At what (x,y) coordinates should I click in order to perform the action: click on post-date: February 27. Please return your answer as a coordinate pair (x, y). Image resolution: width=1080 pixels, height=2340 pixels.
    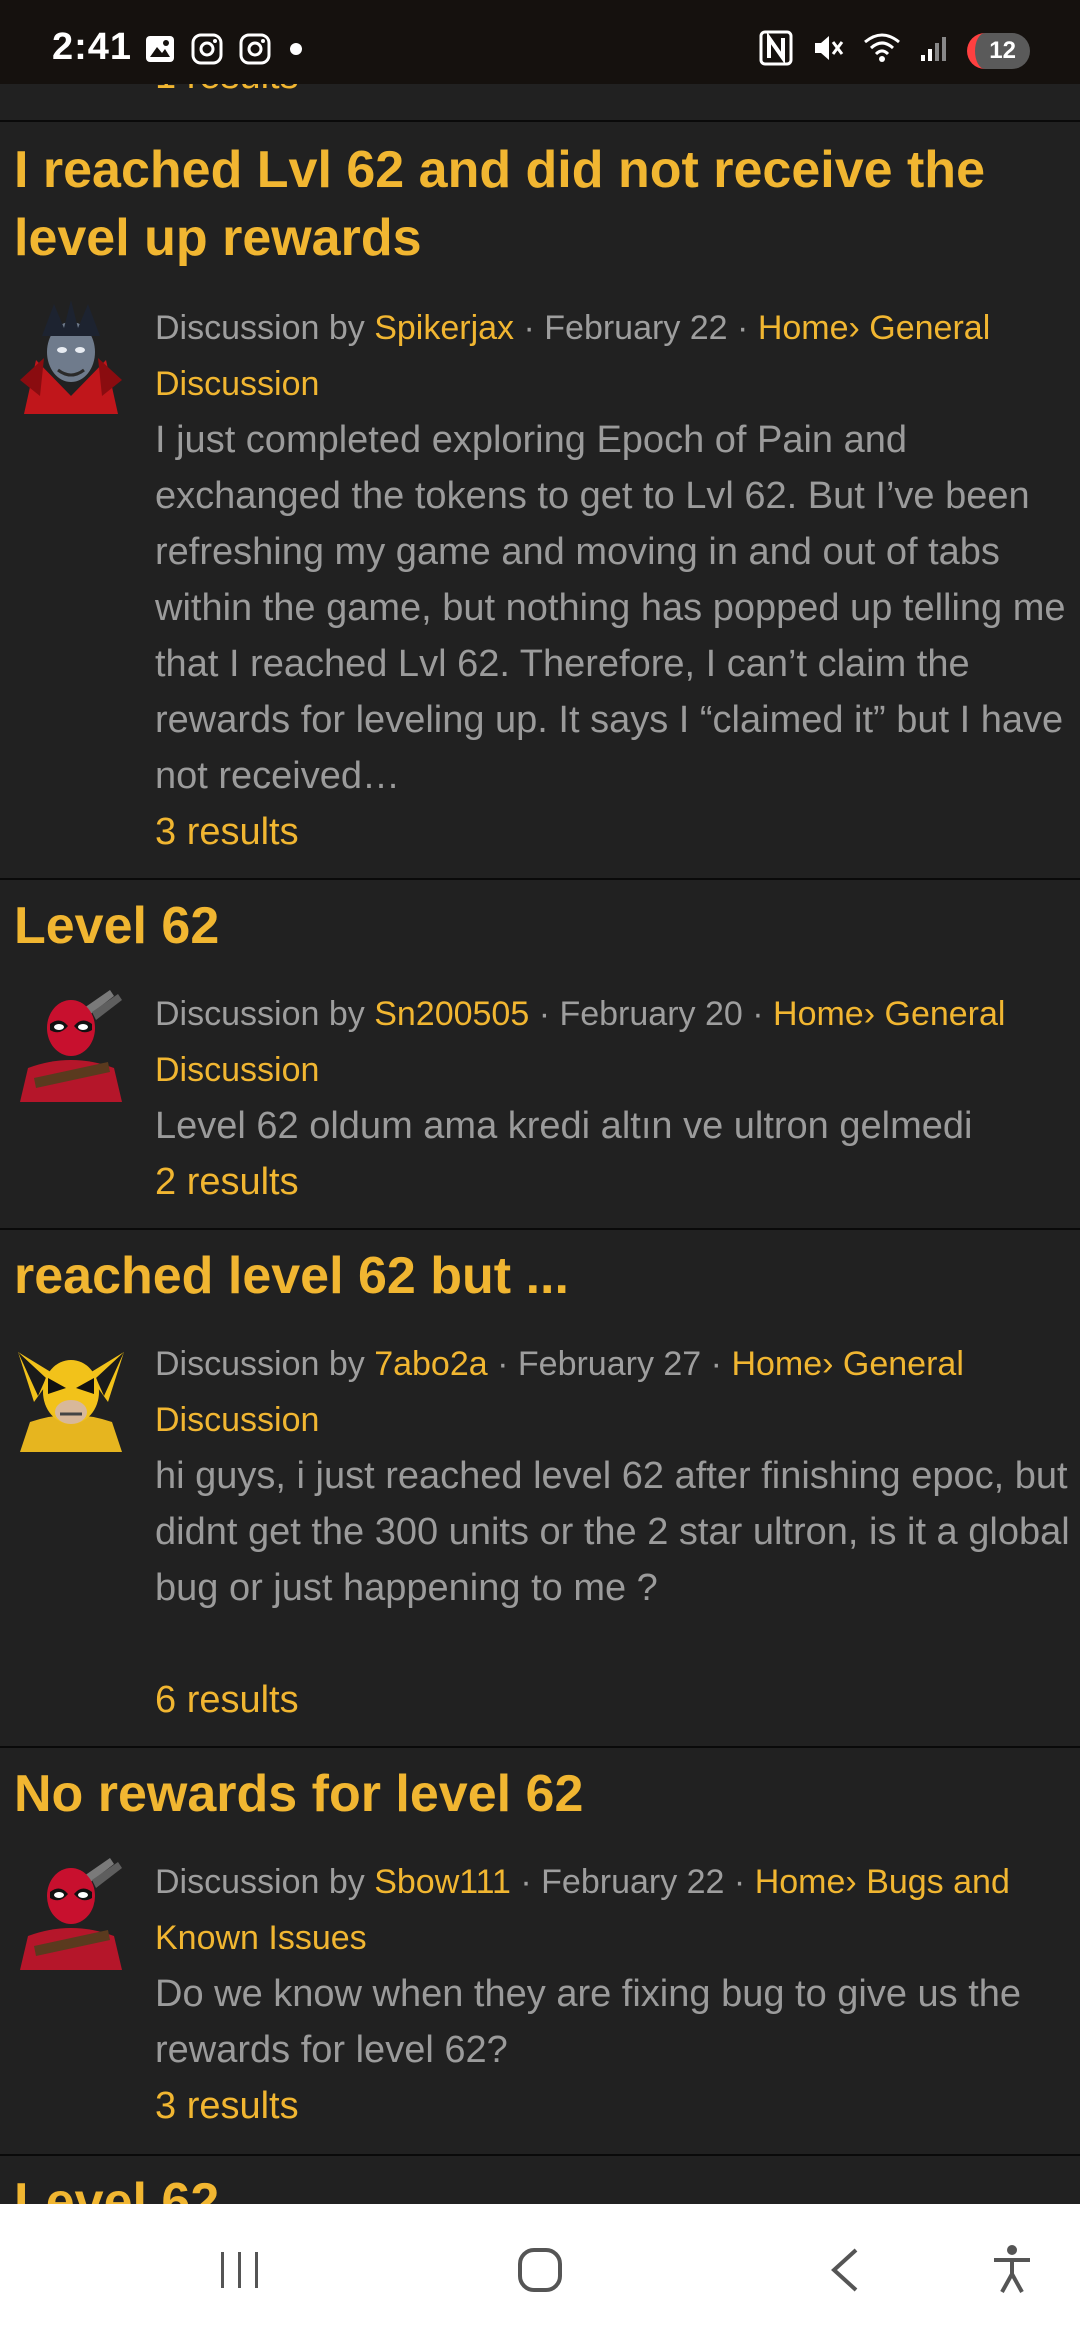
    Looking at the image, I should click on (609, 1364).